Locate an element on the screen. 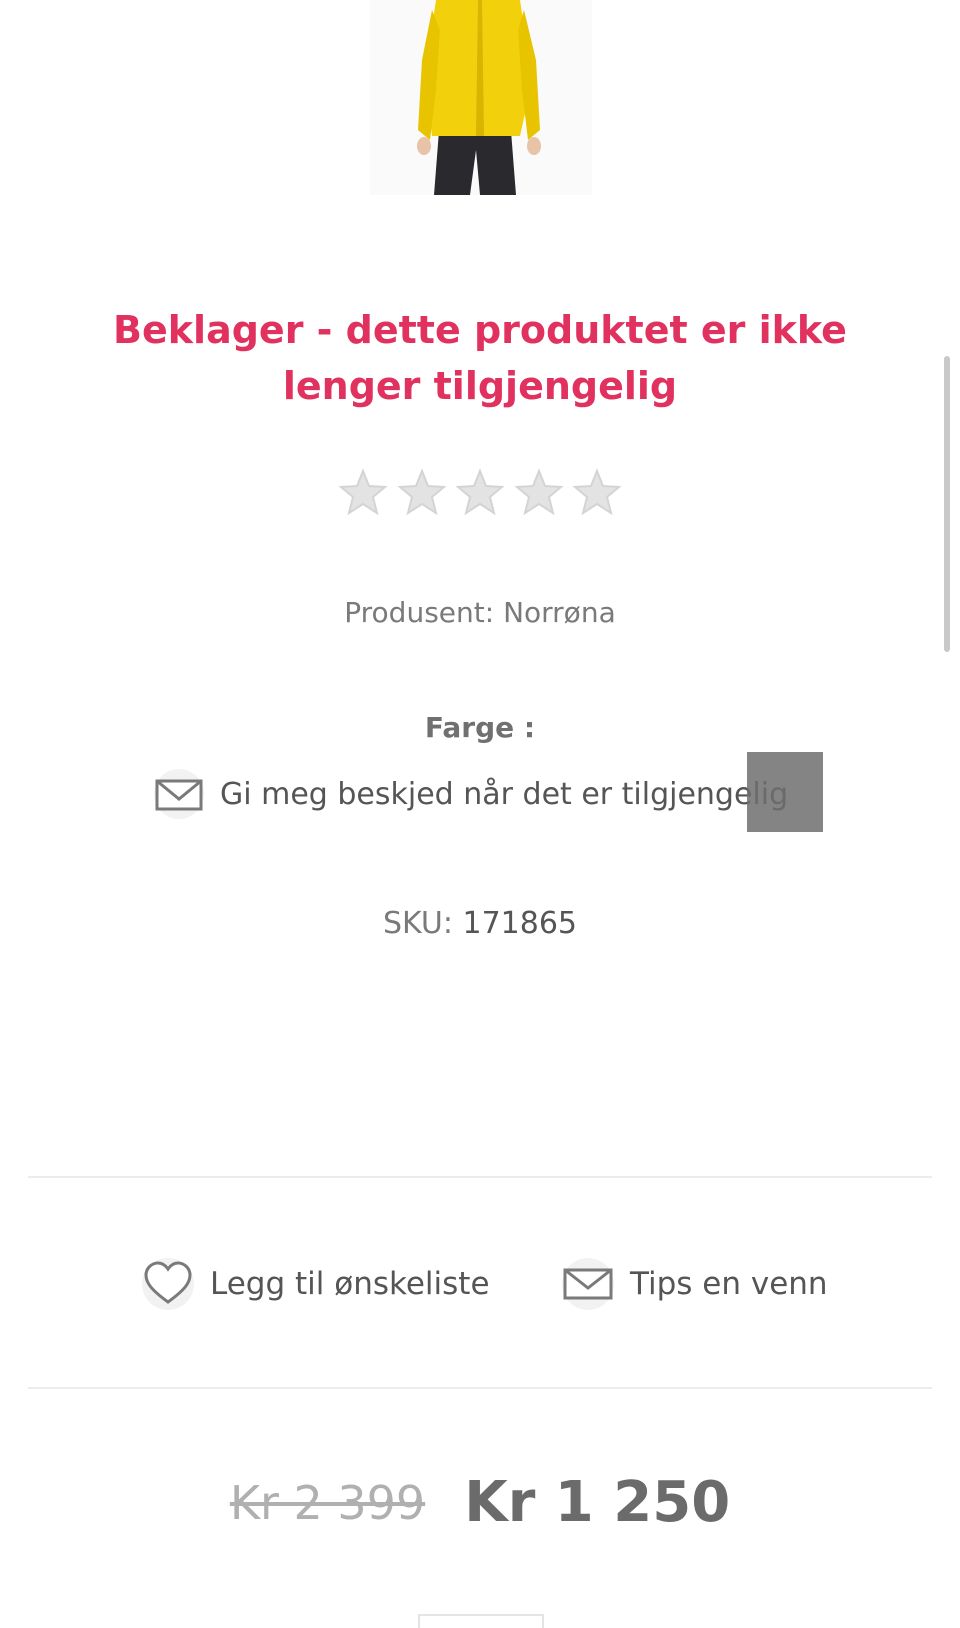 The width and height of the screenshot is (960, 1628). color-label: Farge : is located at coordinates (480, 727).